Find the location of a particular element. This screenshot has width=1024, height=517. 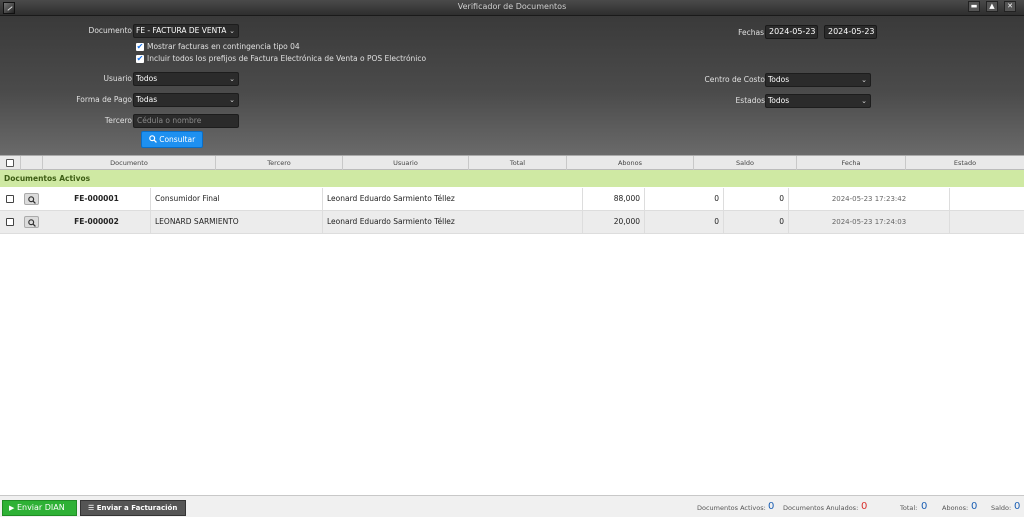

estados-select: Todos ⌄ is located at coordinates (818, 101).